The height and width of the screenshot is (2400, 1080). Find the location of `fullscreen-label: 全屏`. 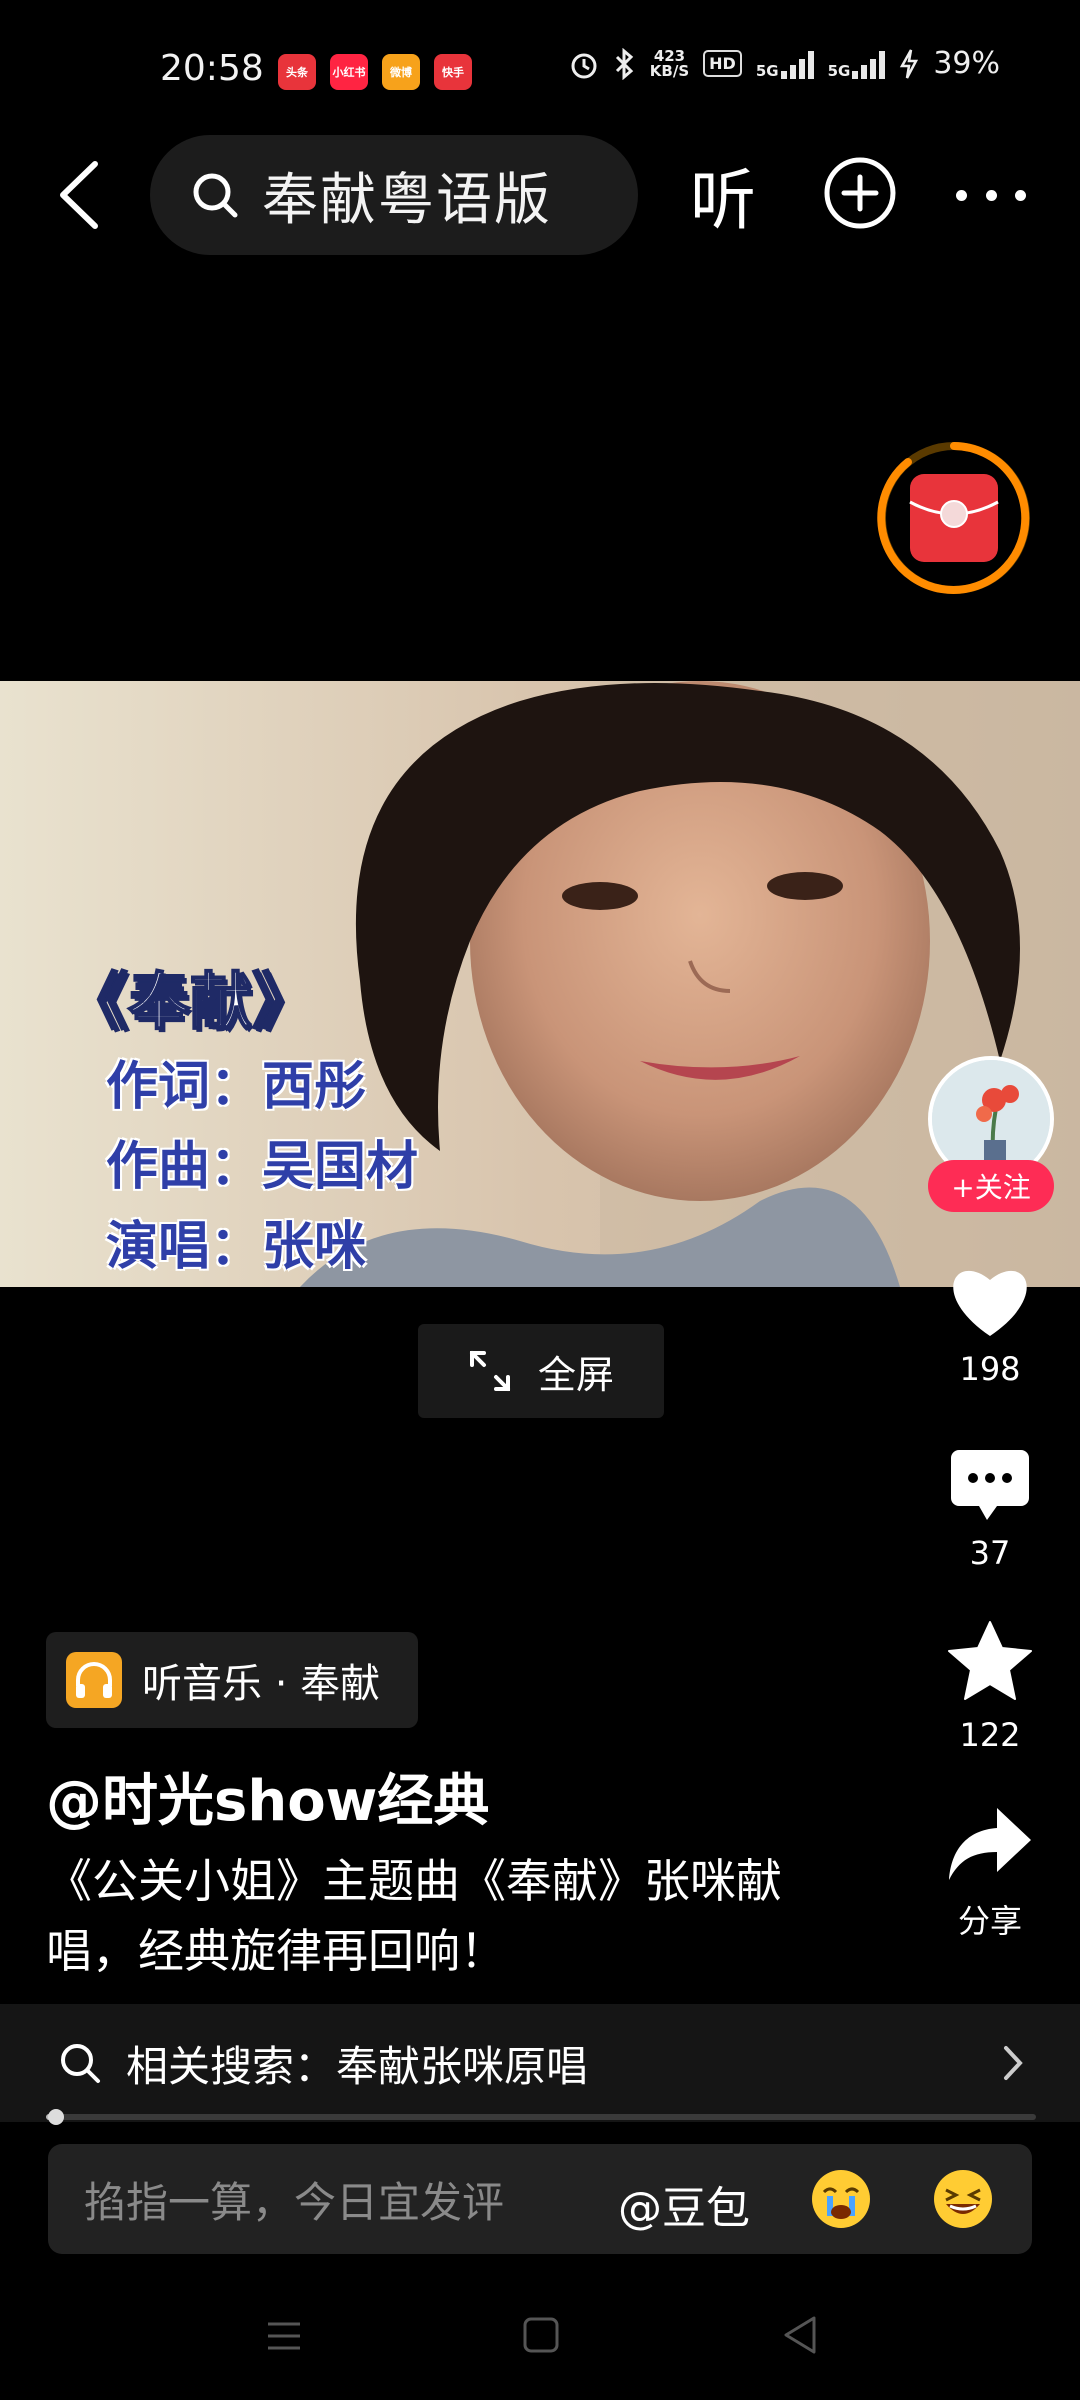

fullscreen-label: 全屏 is located at coordinates (575, 1374).